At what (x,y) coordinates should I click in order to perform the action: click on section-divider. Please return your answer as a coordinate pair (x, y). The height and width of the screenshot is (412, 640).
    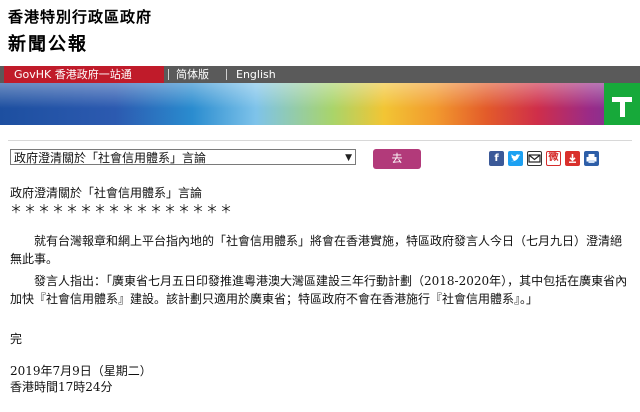
    Looking at the image, I should click on (320, 140).